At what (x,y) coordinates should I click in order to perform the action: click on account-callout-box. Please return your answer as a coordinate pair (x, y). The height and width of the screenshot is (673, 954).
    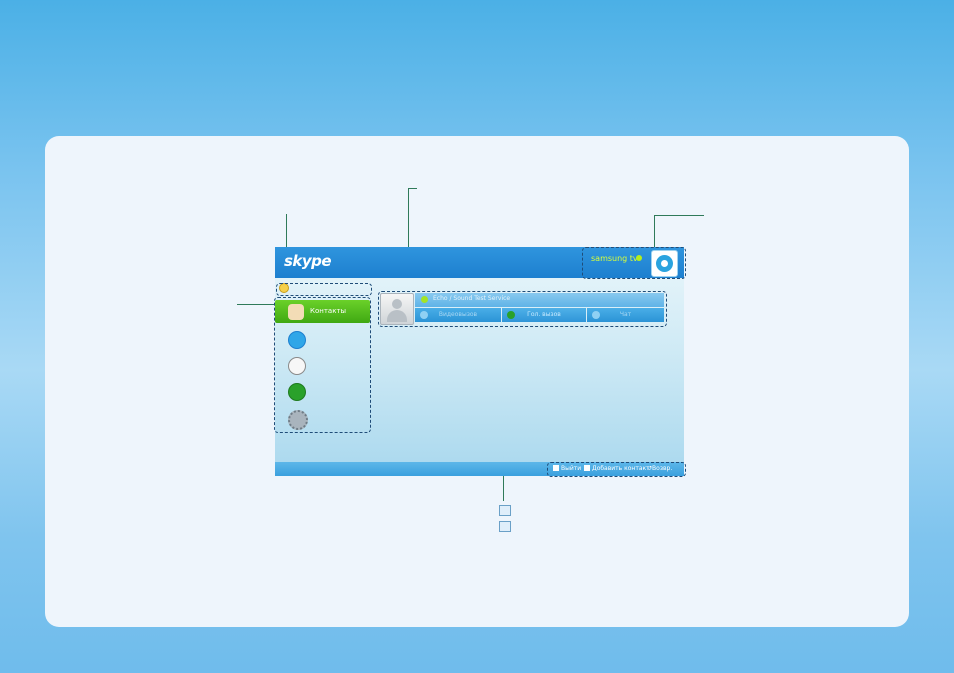
    Looking at the image, I should click on (634, 263).